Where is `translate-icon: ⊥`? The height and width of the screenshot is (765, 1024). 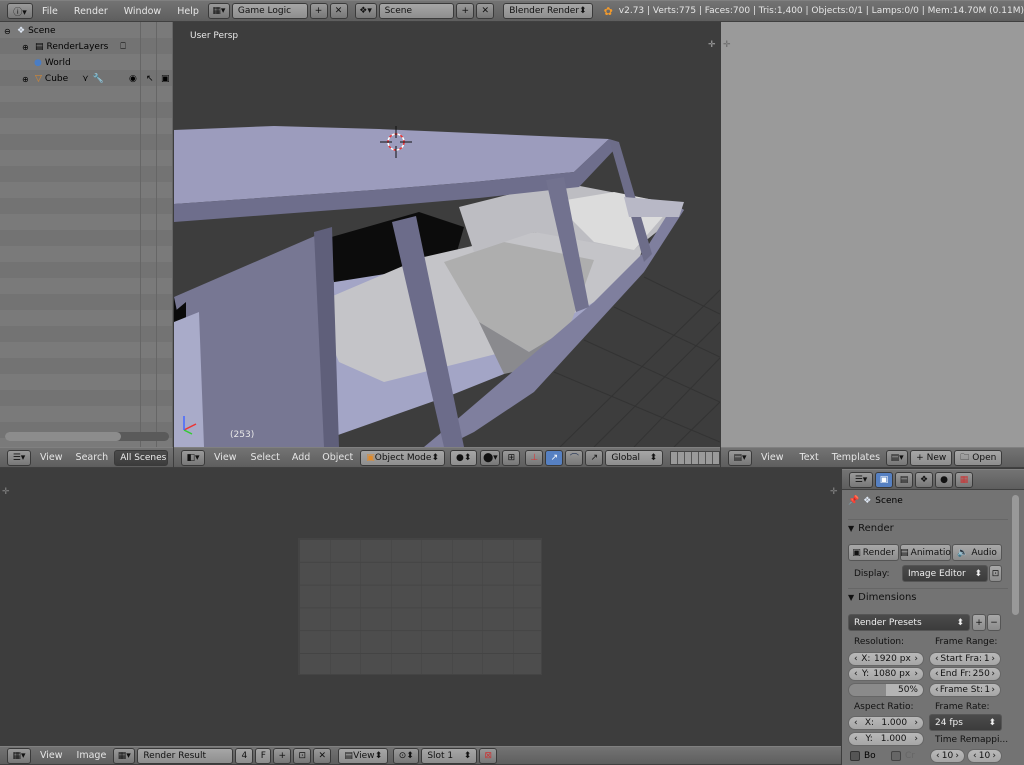 translate-icon: ⊥ is located at coordinates (534, 457).